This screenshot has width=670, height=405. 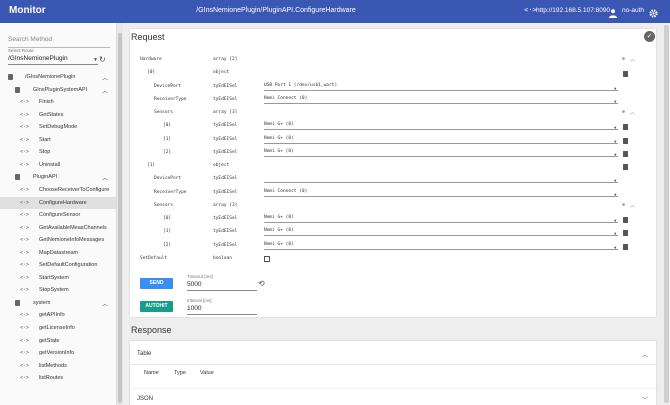 What do you see at coordinates (58, 265) in the screenshot?
I see `method-item: <·> SetDefaultConfiguration` at bounding box center [58, 265].